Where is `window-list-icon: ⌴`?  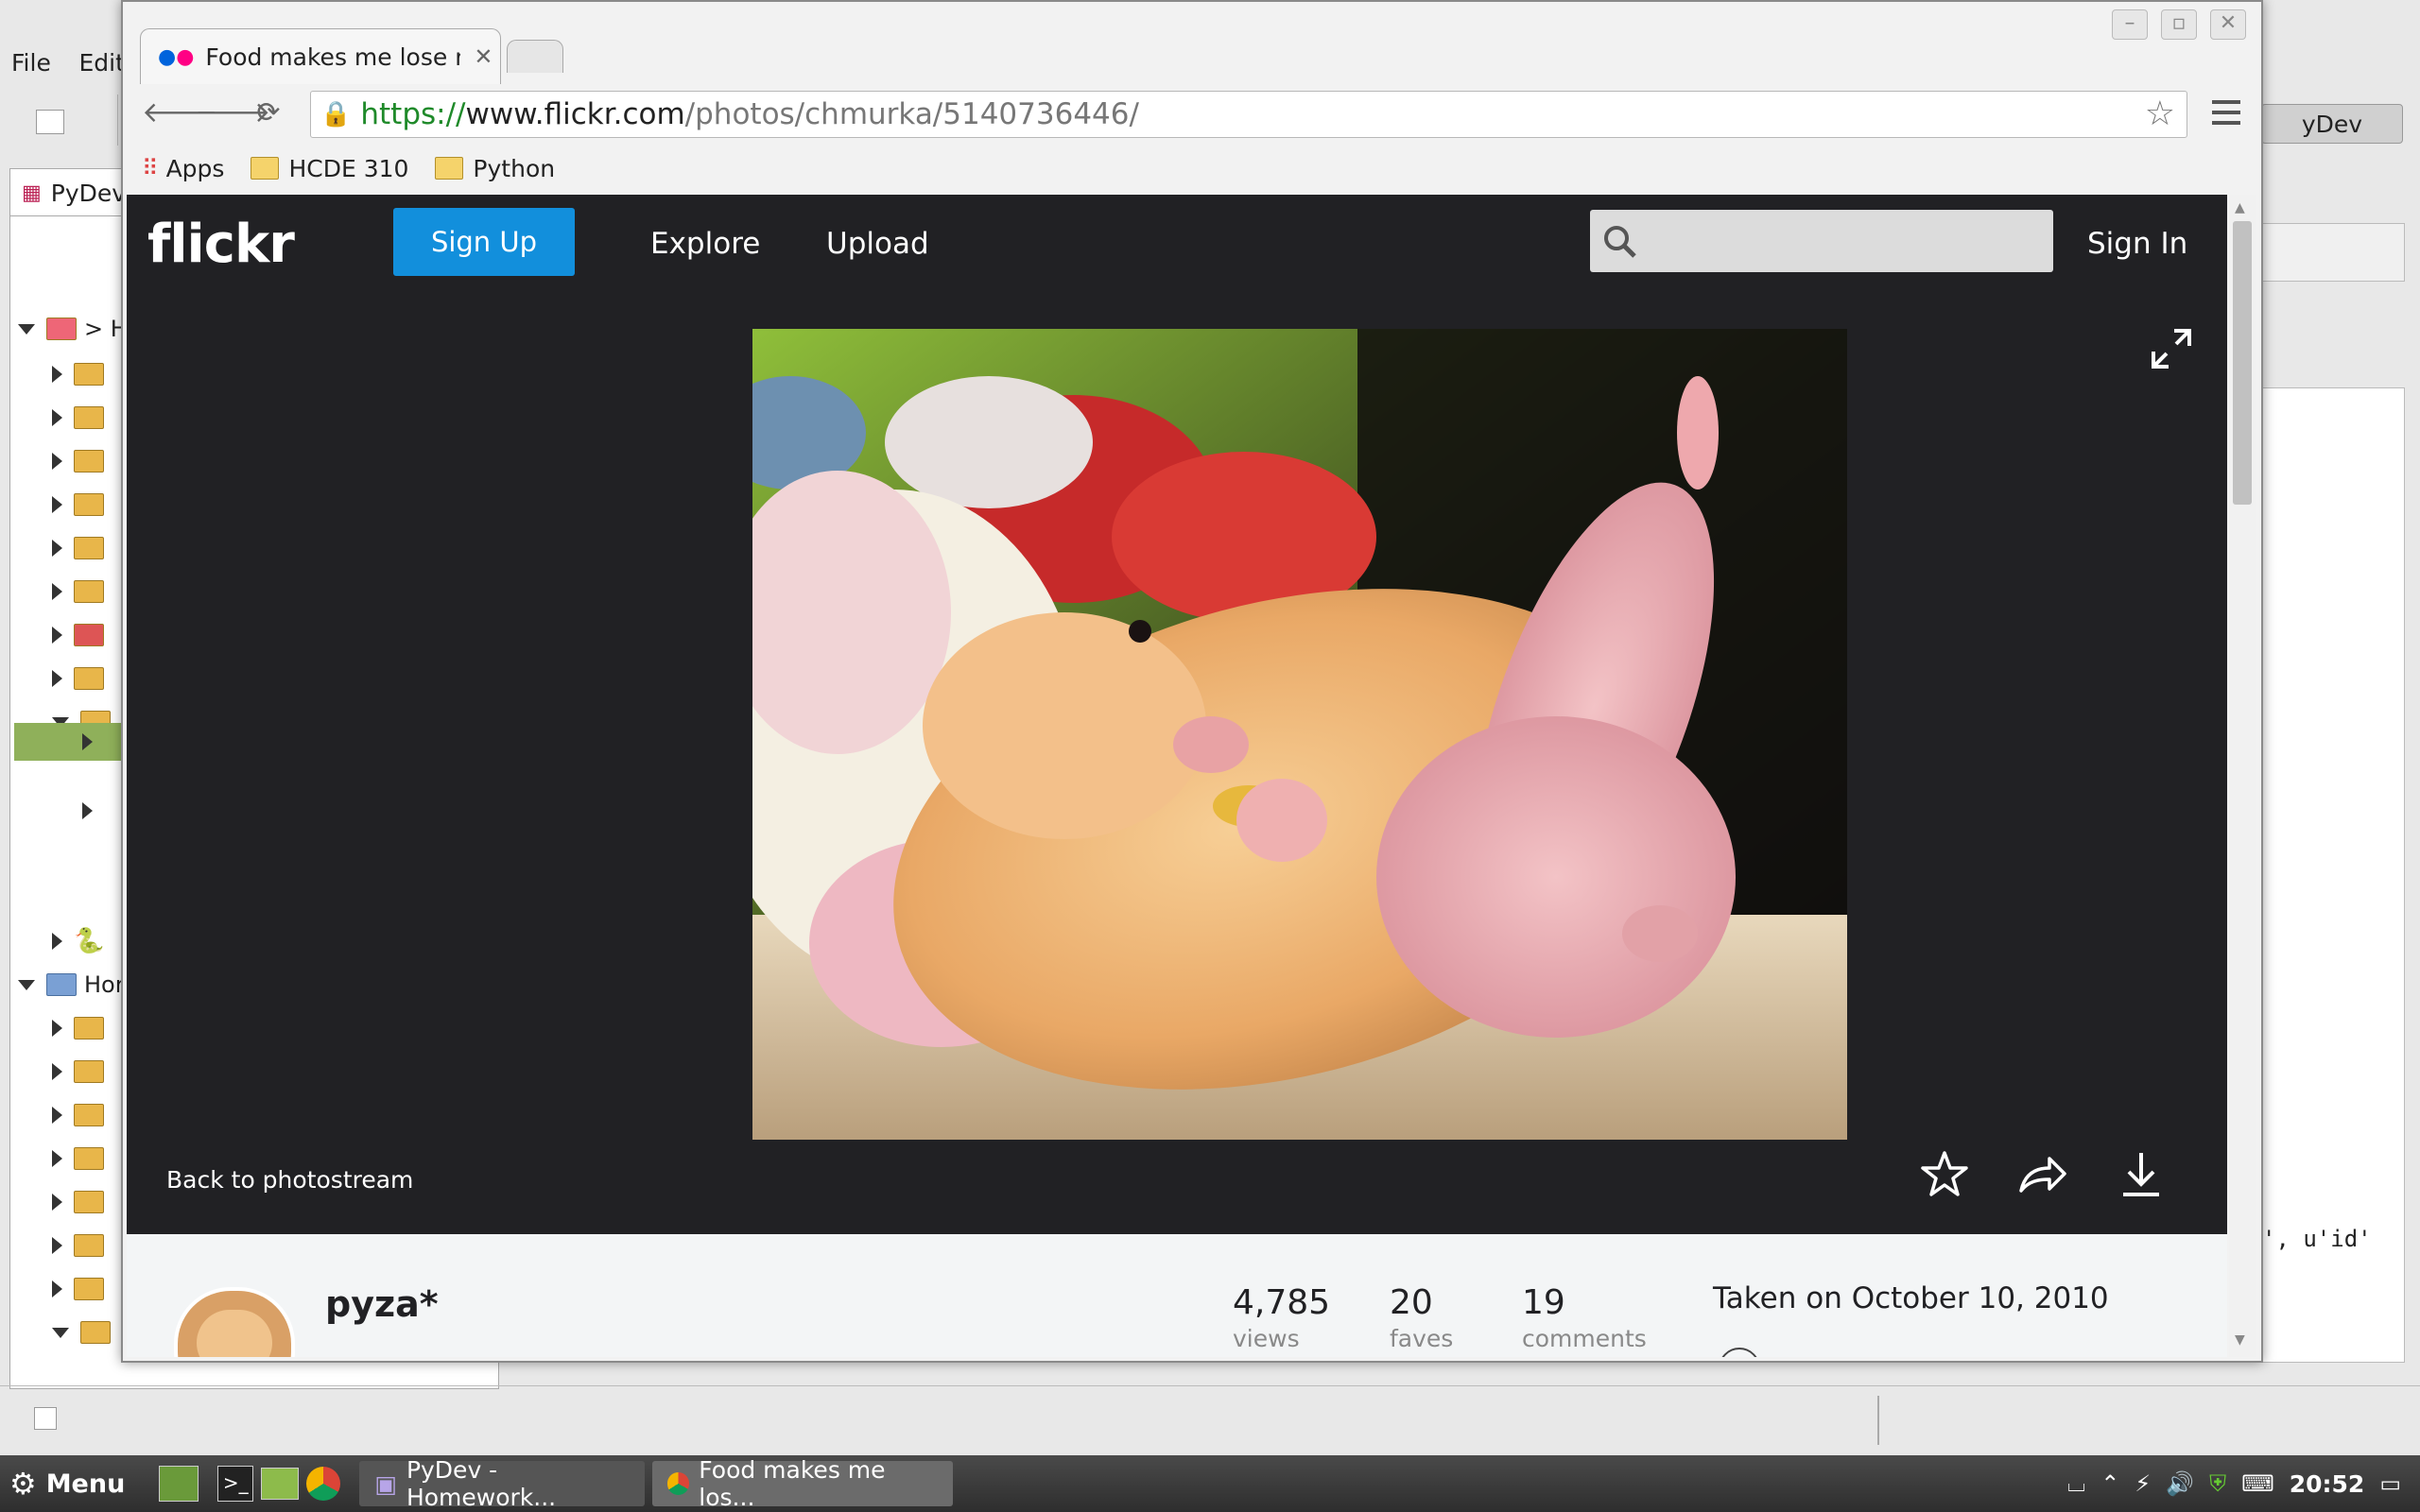
window-list-icon: ⌴ is located at coordinates (2076, 1483).